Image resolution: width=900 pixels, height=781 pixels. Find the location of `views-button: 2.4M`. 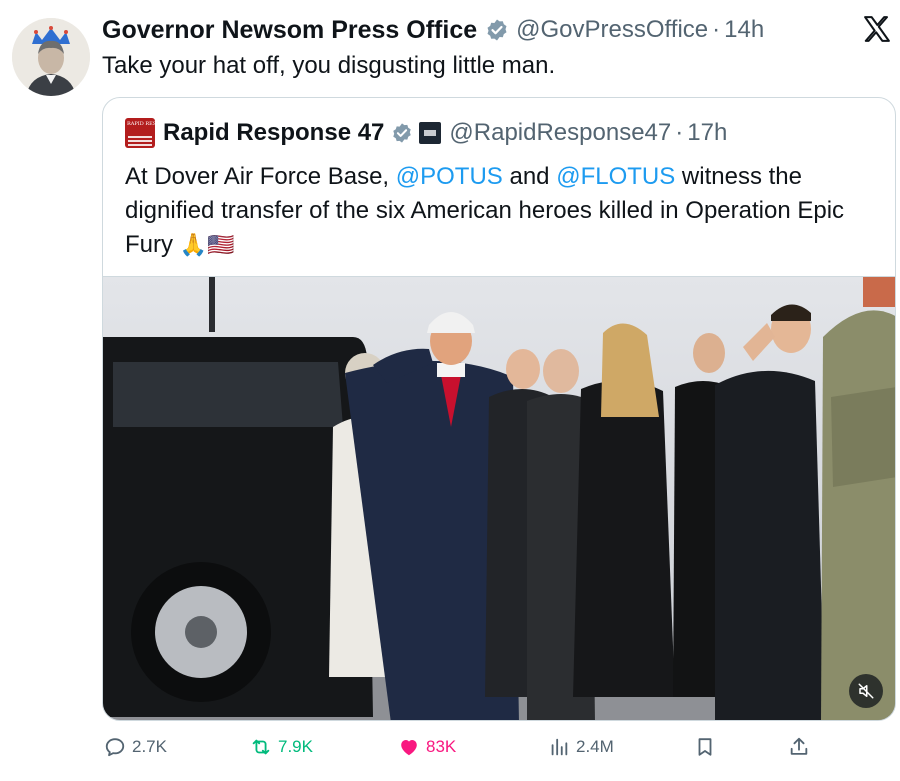

views-button: 2.4M is located at coordinates (581, 747).